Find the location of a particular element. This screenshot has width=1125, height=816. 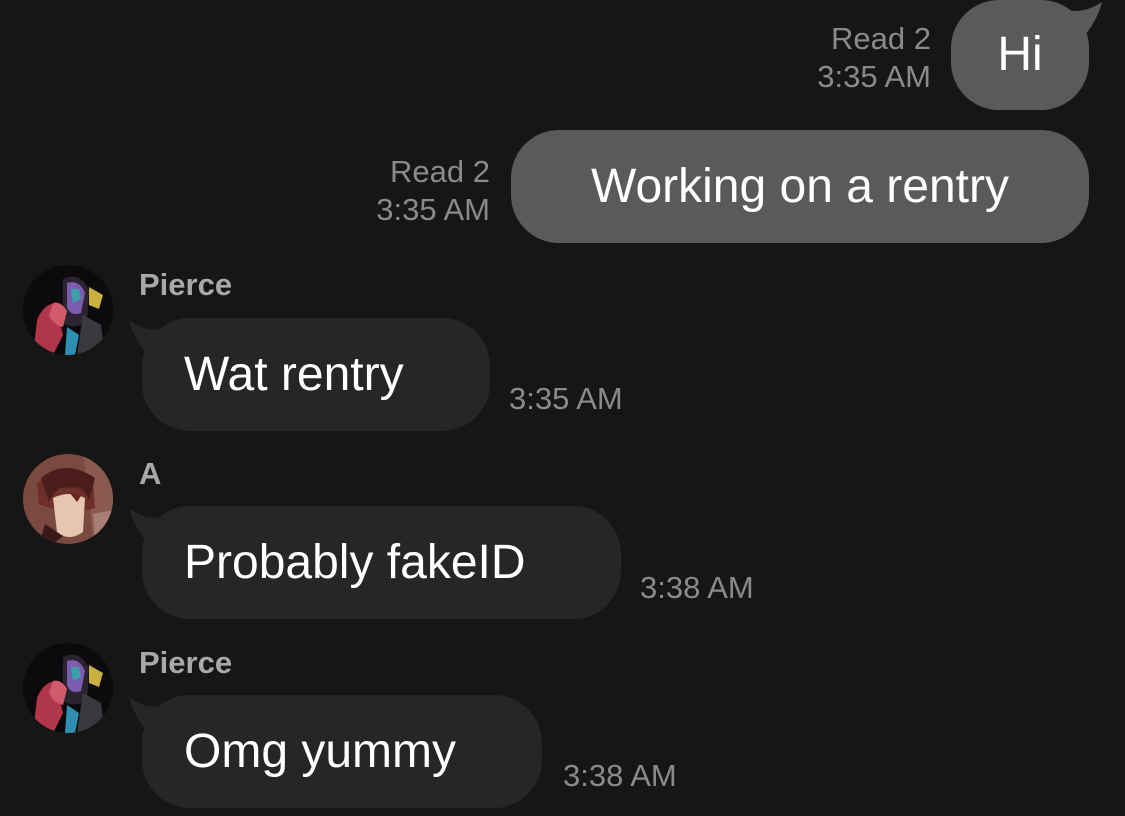

message-bubble: Probably fakeID is located at coordinates (381, 562).